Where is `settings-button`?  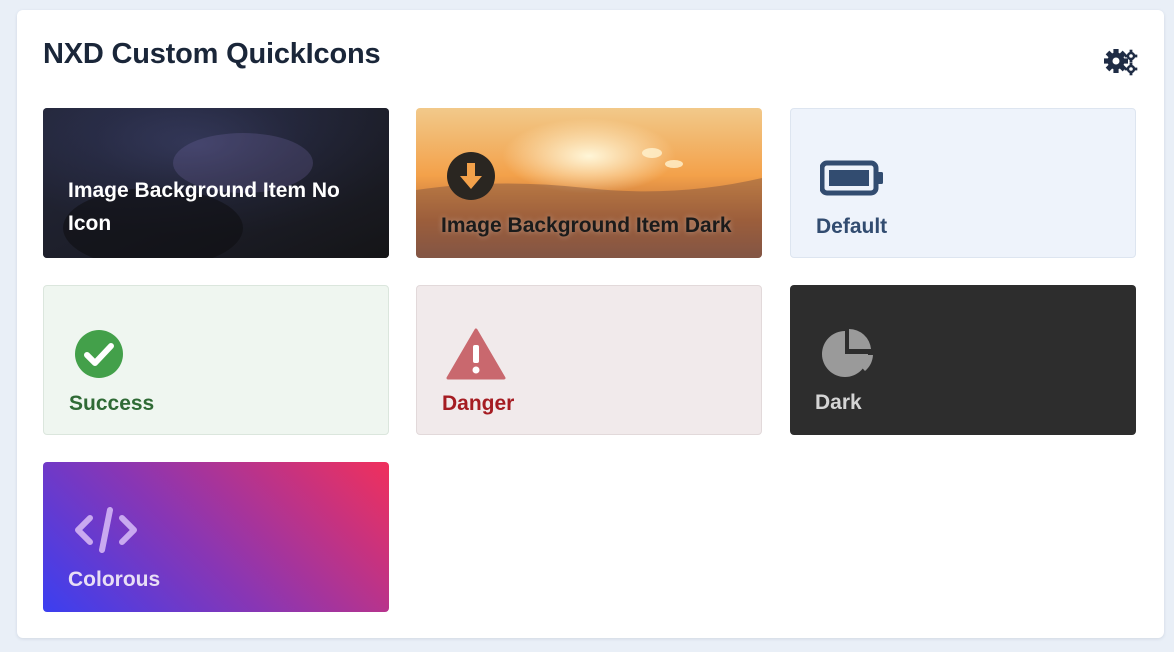
settings-button is located at coordinates (1122, 62).